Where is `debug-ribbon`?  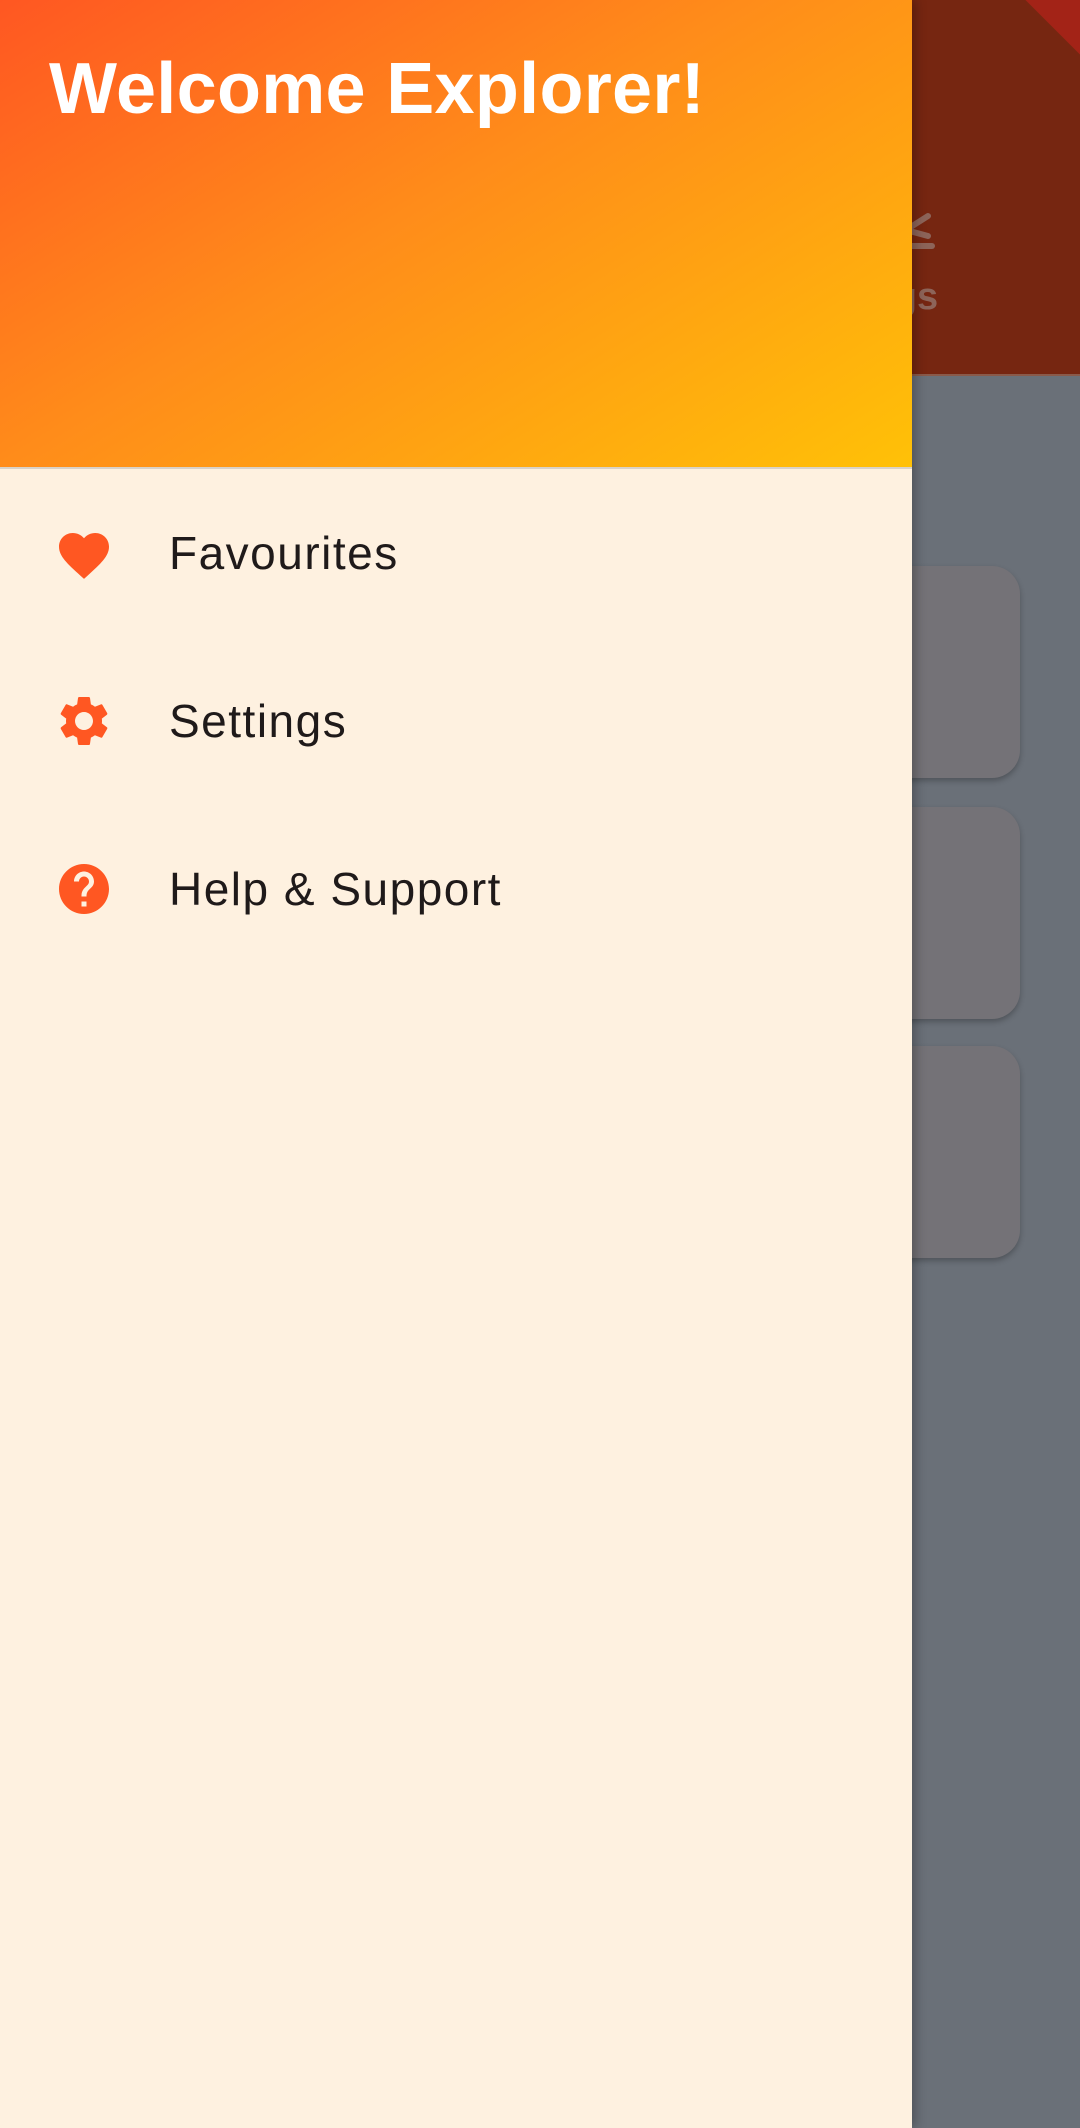 debug-ribbon is located at coordinates (1051, 41).